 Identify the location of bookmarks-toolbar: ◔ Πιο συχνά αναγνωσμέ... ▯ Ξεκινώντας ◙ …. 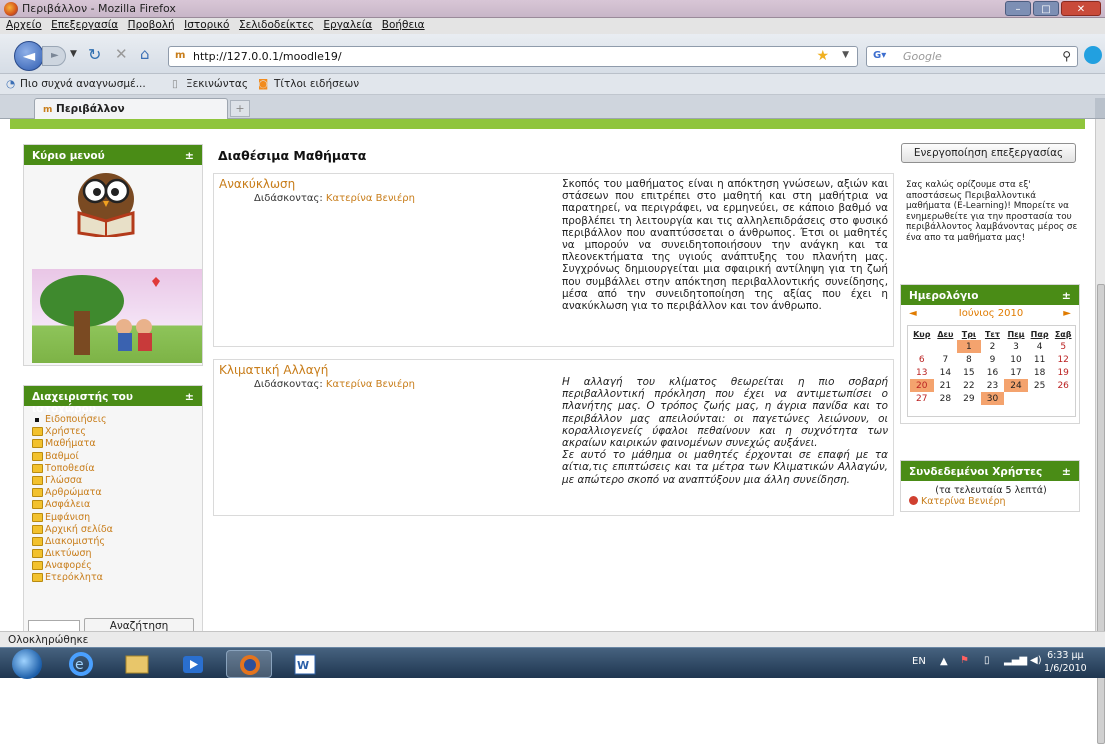
(552, 84).